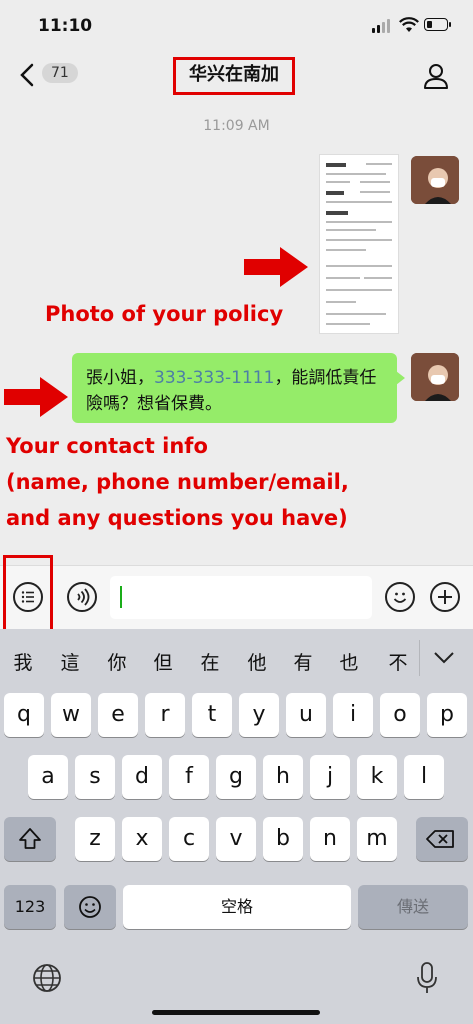 The width and height of the screenshot is (473, 1024). I want to click on candidate-word: 你, so click(117, 661).